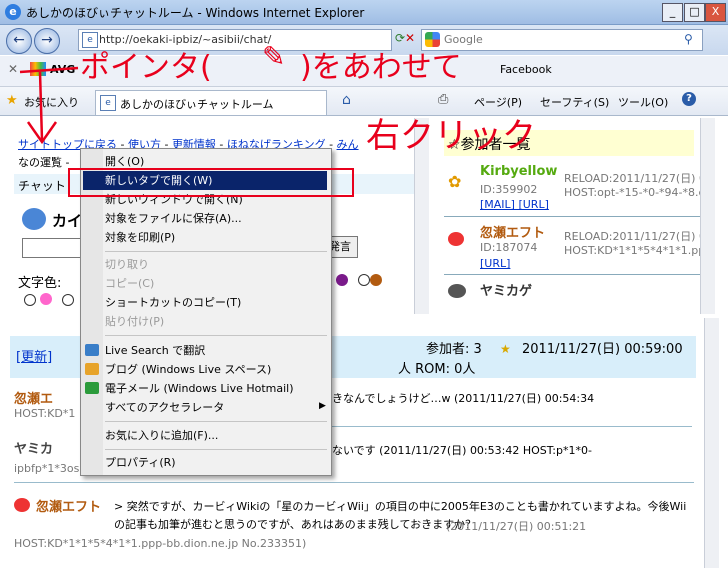 The width and height of the screenshot is (728, 575). Describe the element at coordinates (49, 105) in the screenshot. I see `annotation-arrows` at that location.